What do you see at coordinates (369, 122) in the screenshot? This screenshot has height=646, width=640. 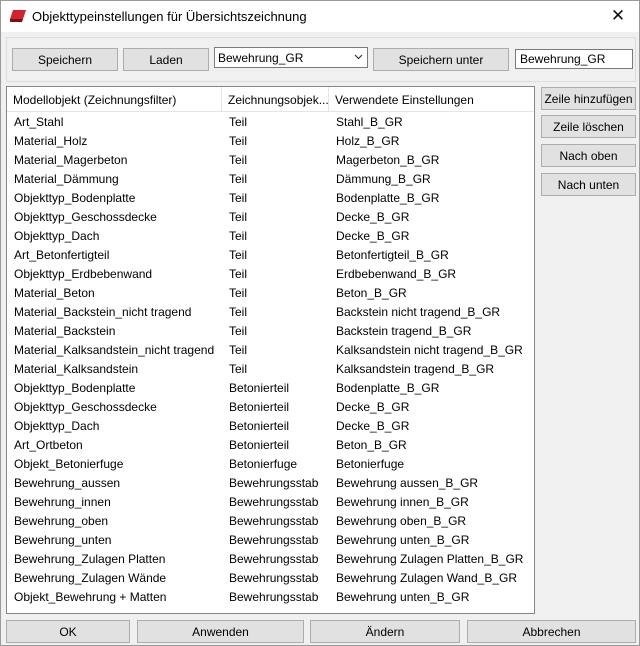 I see `cell-settings: Stahl_B_GR` at bounding box center [369, 122].